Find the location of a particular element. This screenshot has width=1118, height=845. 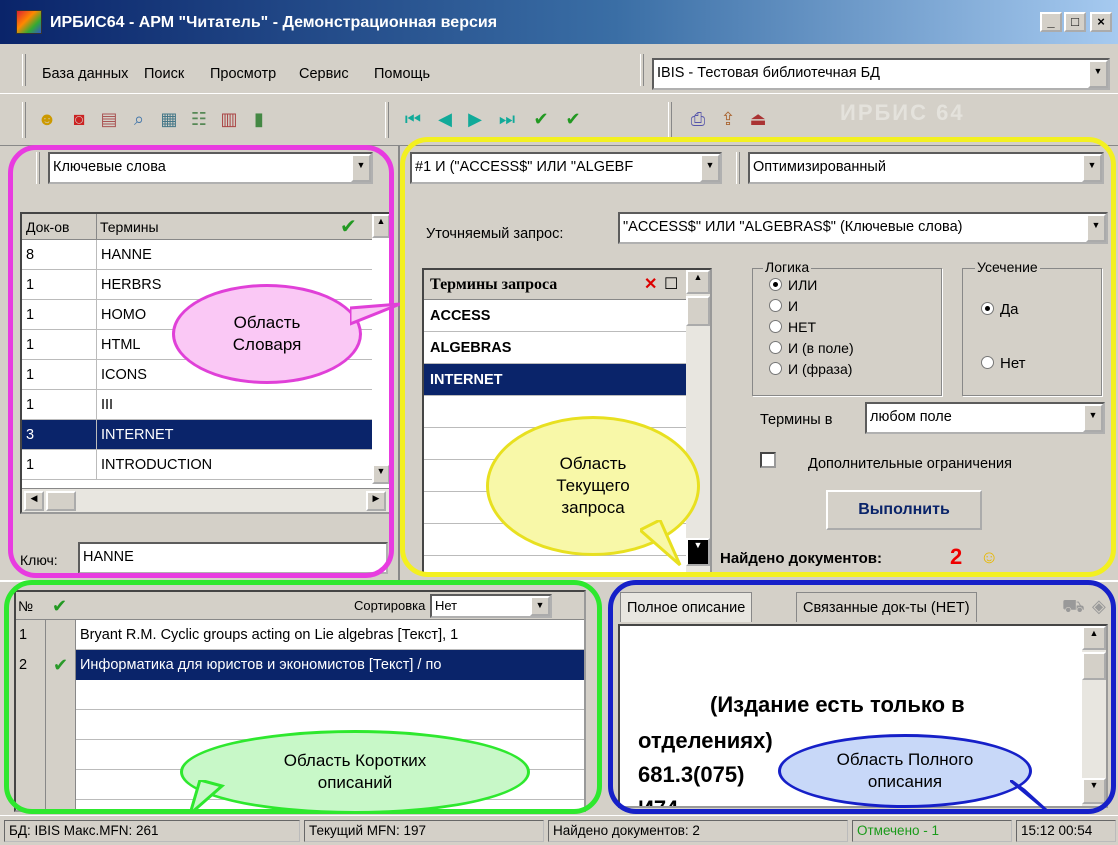

mark-all-icon: ✔ is located at coordinates (573, 119).